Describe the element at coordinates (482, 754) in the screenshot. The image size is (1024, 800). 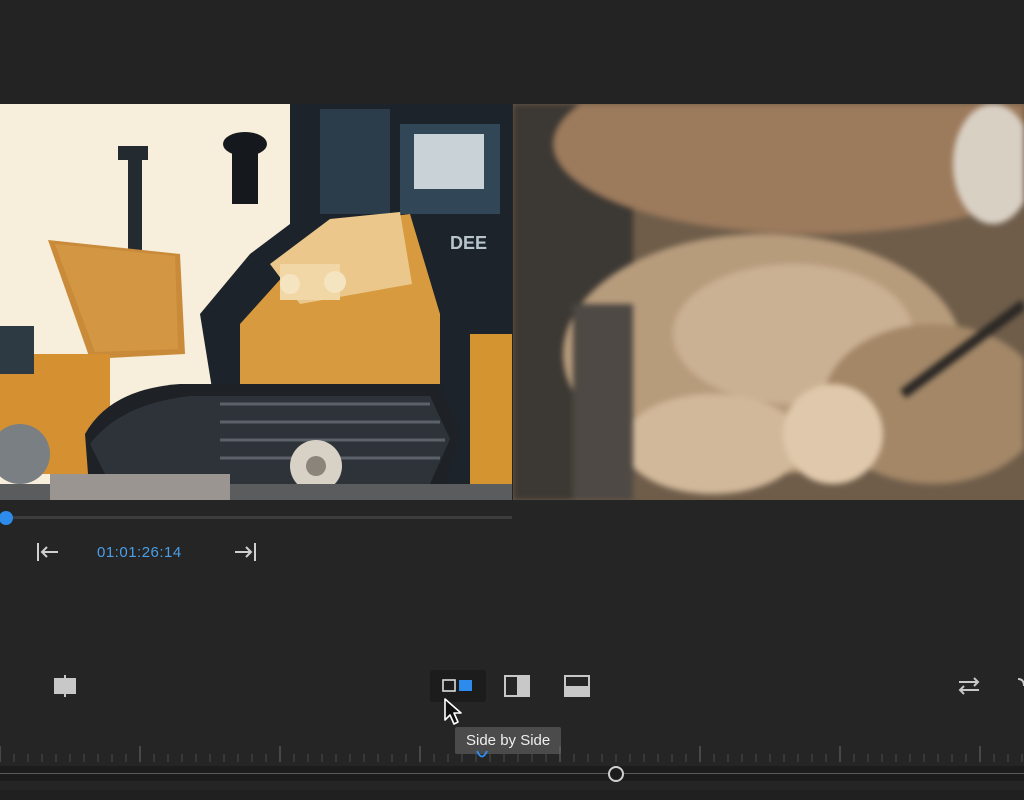
I see `timeline-marker-icon` at that location.